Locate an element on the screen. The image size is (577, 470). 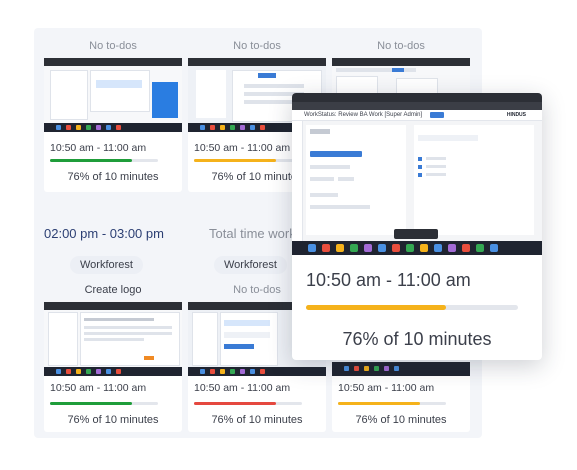
preview-activity-percent: 76% of 10 minutes is located at coordinates (417, 339).